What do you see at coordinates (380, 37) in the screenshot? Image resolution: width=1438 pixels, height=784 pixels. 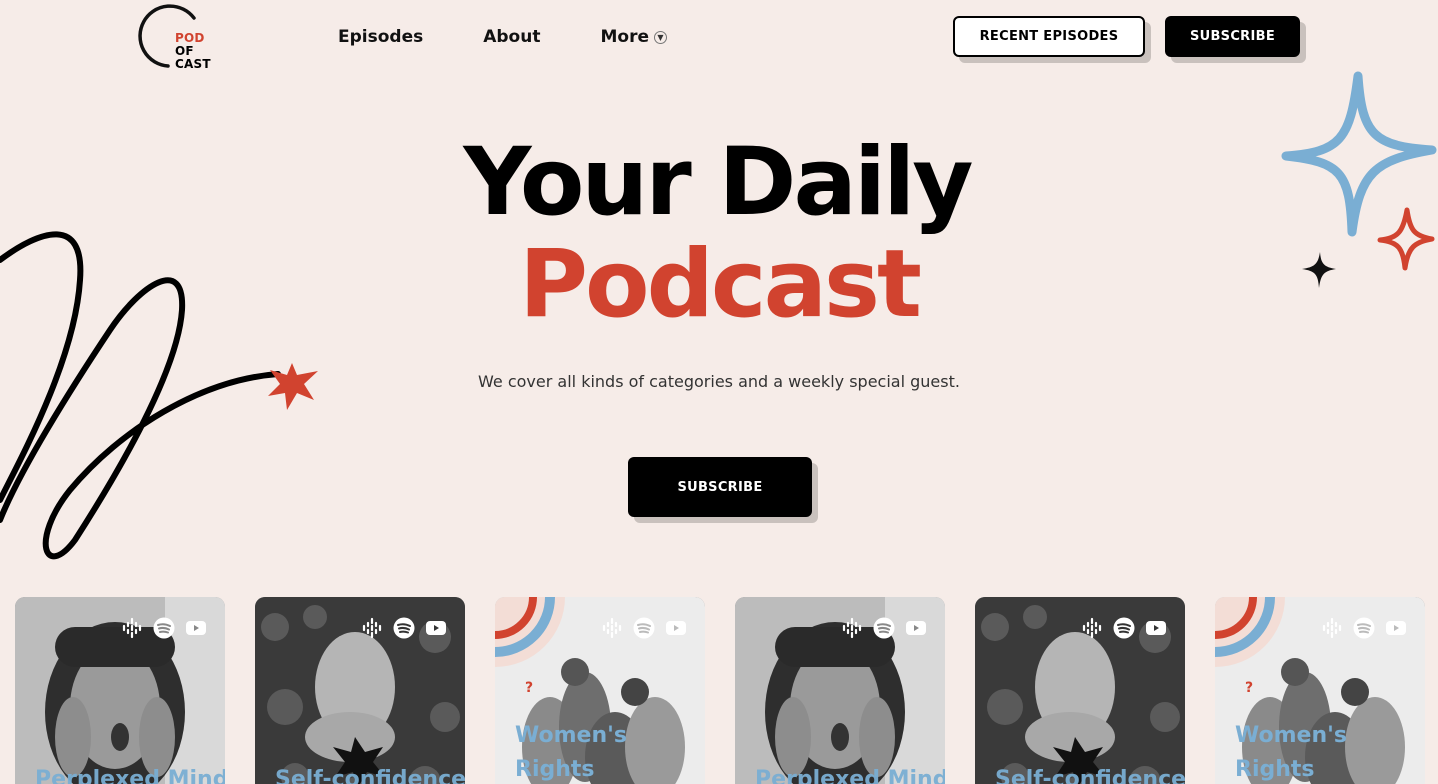 I see `nav-episodes: Episodes` at bounding box center [380, 37].